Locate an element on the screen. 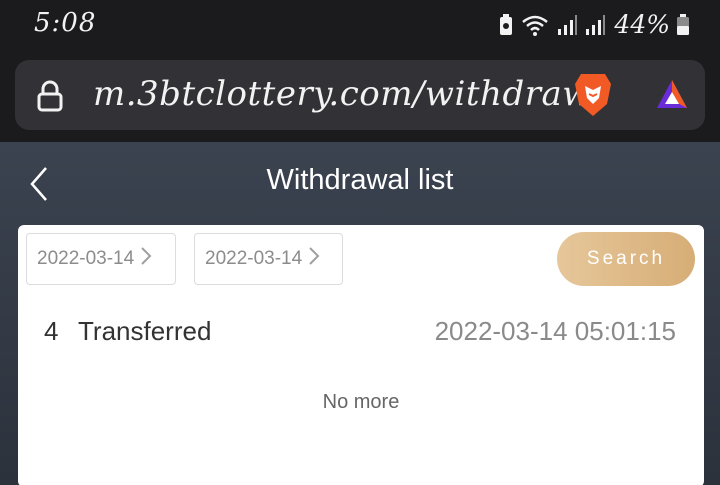 The image size is (720, 485). date-to-value: 2022-03-14 is located at coordinates (254, 258).